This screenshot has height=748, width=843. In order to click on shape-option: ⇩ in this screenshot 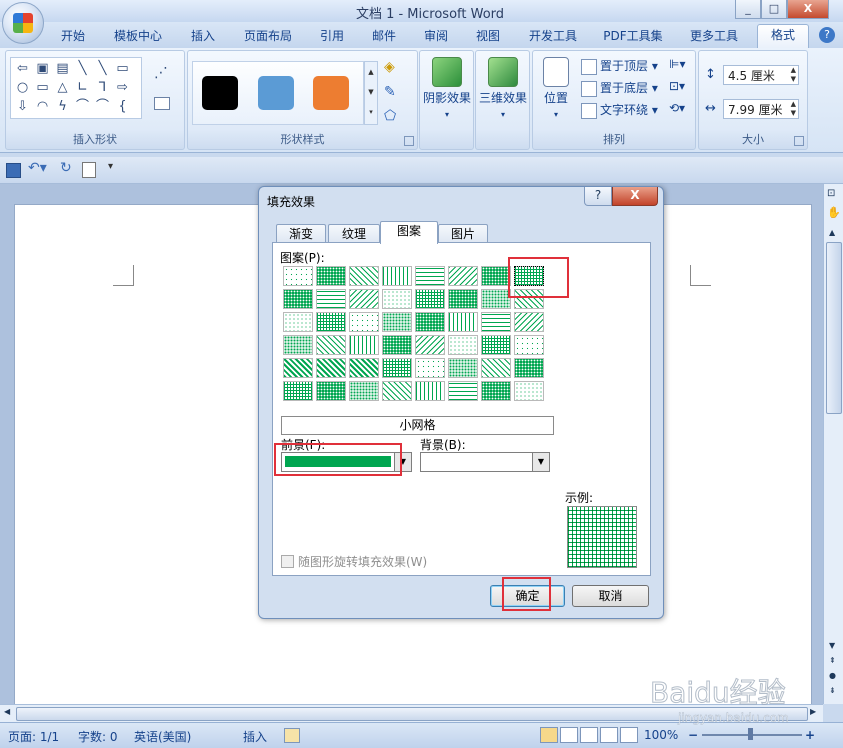, I will do `click(22, 106)`.